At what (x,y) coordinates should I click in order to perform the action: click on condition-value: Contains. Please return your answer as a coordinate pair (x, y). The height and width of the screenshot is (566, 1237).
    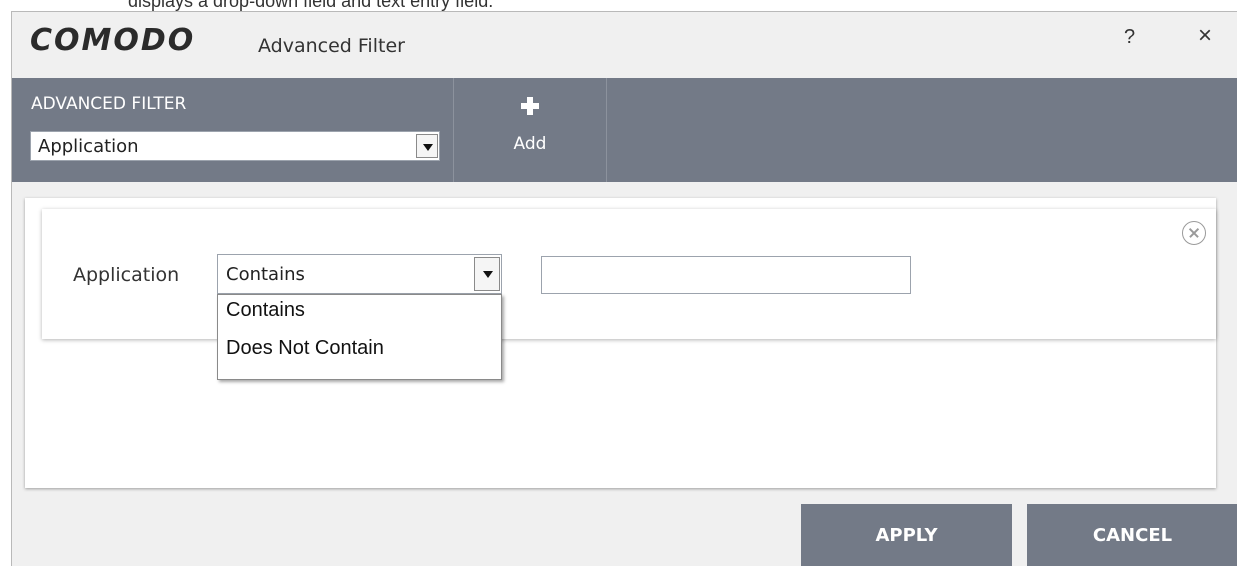
    Looking at the image, I should click on (265, 274).